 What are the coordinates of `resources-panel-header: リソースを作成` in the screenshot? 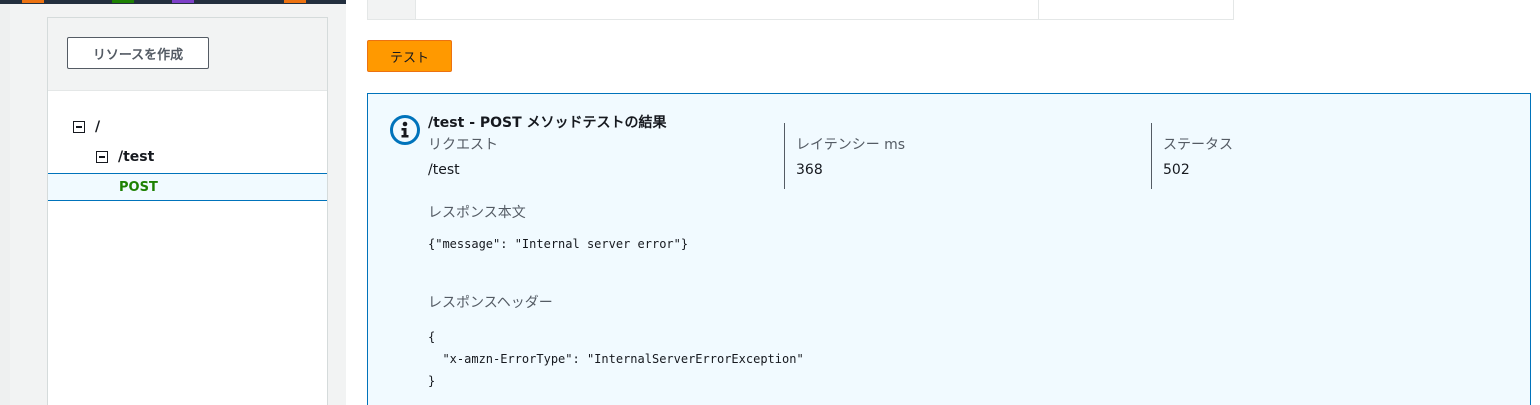 It's located at (187, 54).